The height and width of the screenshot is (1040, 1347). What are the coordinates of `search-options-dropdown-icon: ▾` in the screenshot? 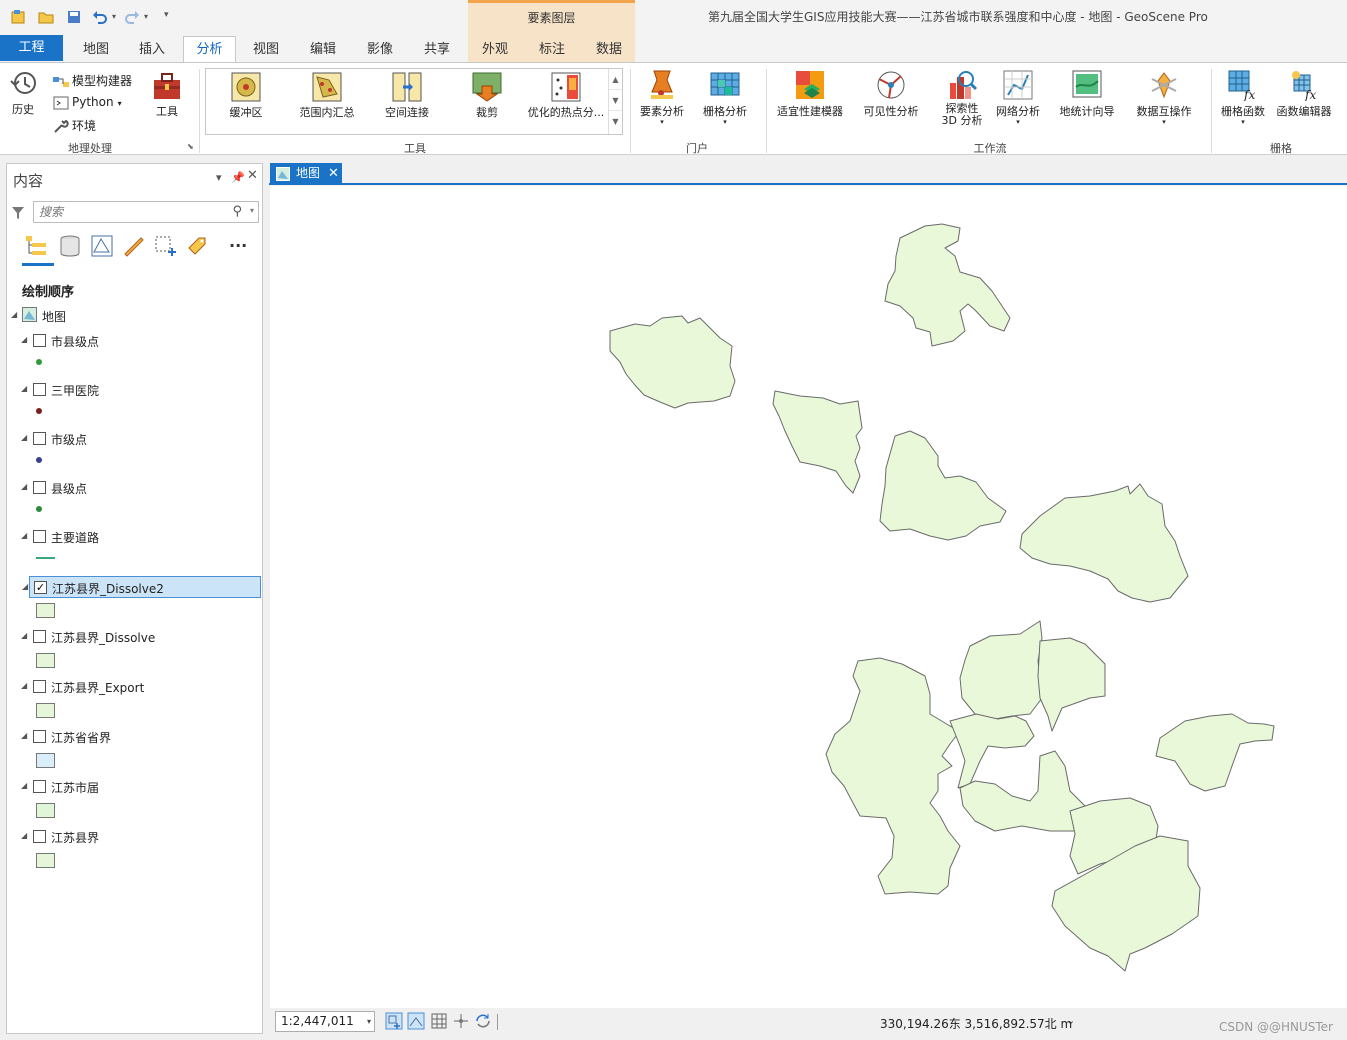 It's located at (252, 210).